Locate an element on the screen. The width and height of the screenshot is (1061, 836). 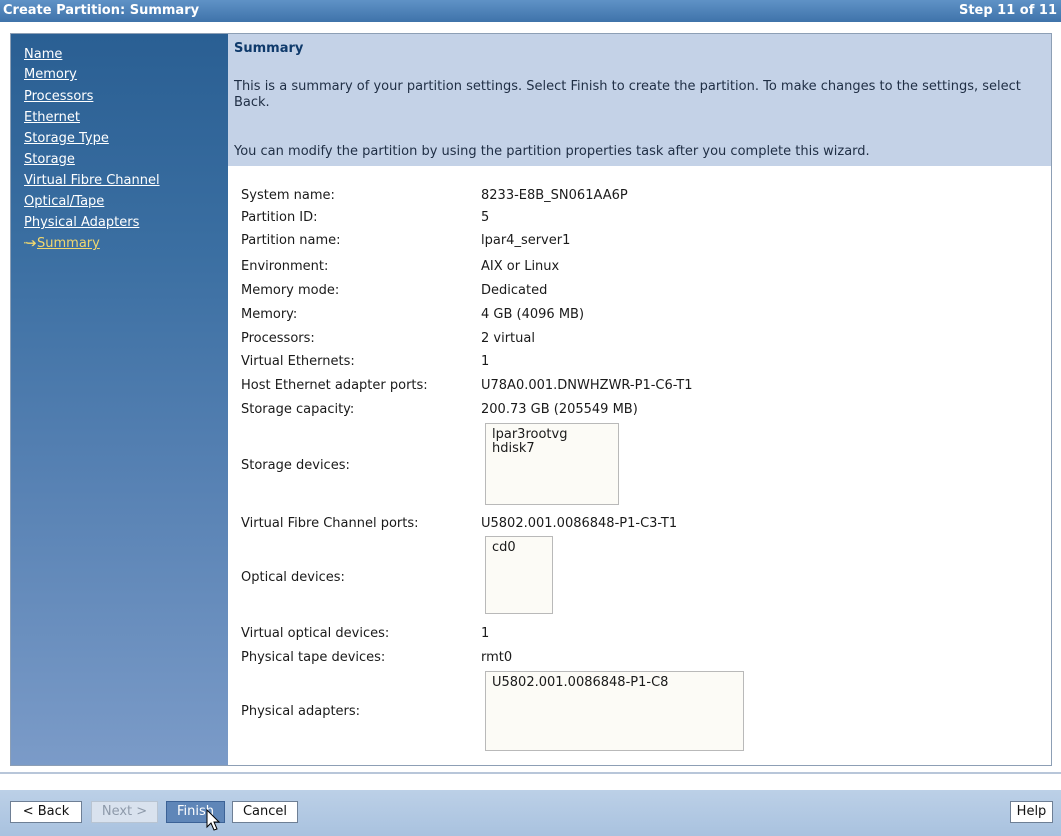
step-indicator: Step 11 of 11 is located at coordinates (1007, 10).